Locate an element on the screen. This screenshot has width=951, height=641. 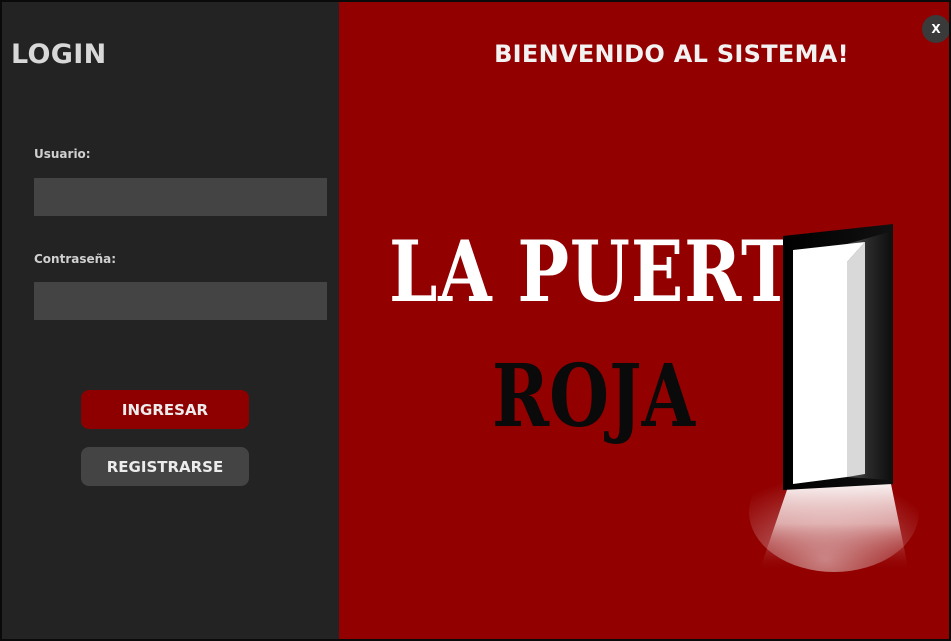
username-input is located at coordinates (180, 197).